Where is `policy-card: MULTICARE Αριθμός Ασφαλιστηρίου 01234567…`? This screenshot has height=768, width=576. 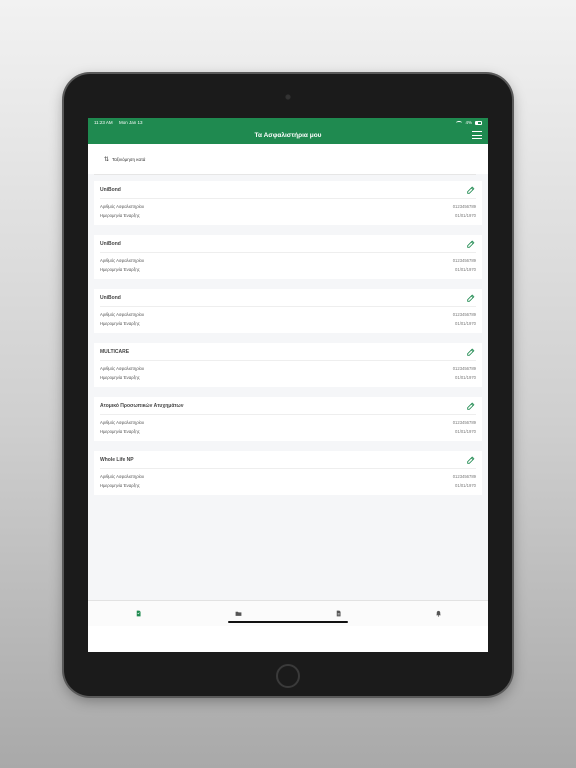
policy-card: MULTICARE Αριθμός Ασφαλιστηρίου 01234567… is located at coordinates (288, 365).